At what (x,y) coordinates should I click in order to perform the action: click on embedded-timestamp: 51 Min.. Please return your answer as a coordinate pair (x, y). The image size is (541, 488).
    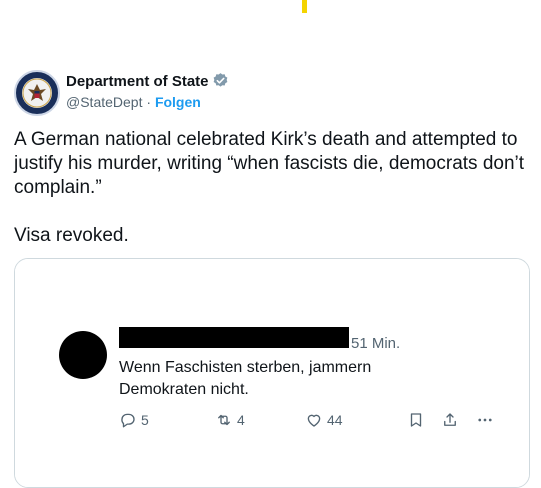
    Looking at the image, I should click on (376, 343).